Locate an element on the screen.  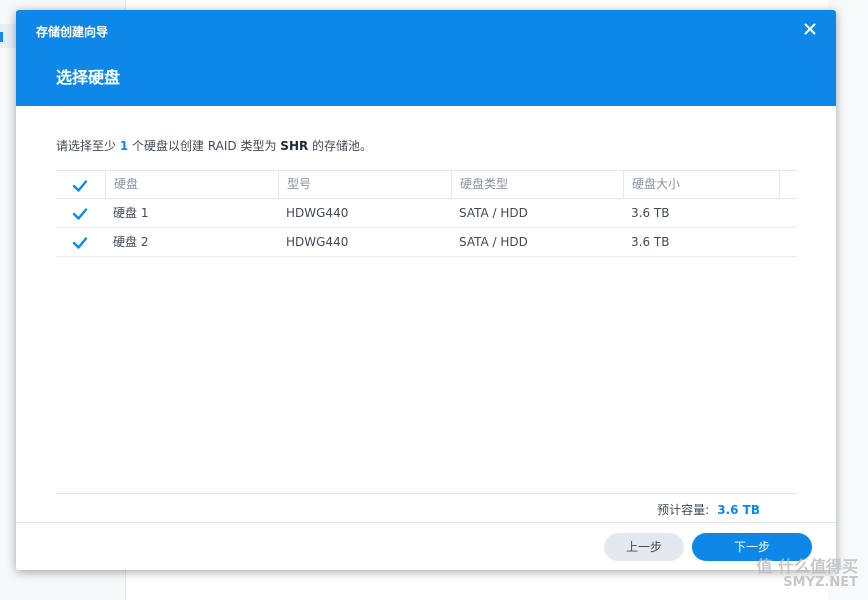
table-row: 硬盘 1 HDWG440 SATA / HDD 3.6 TB is located at coordinates (426, 213).